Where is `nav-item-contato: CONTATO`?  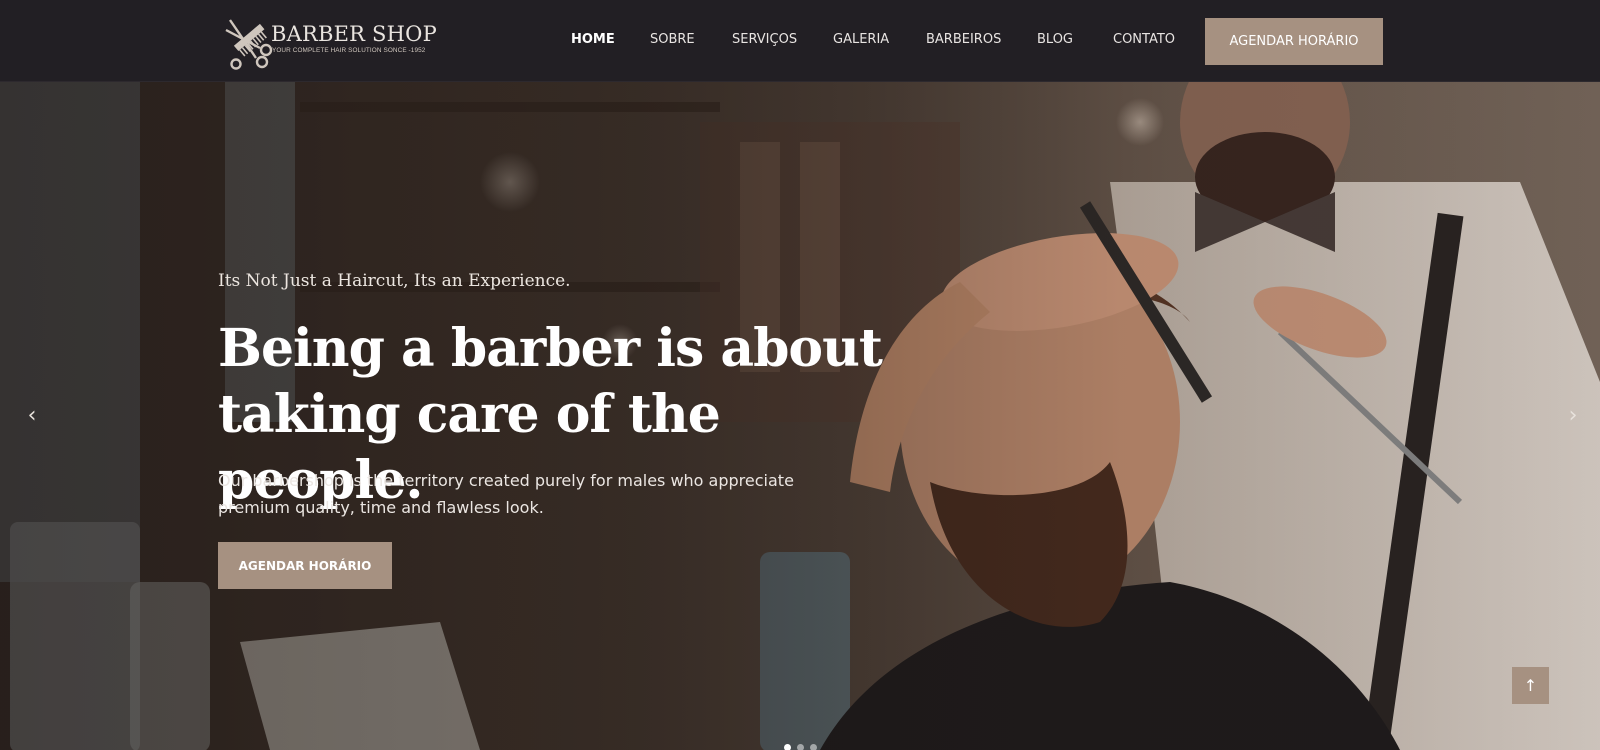 nav-item-contato: CONTATO is located at coordinates (1144, 39).